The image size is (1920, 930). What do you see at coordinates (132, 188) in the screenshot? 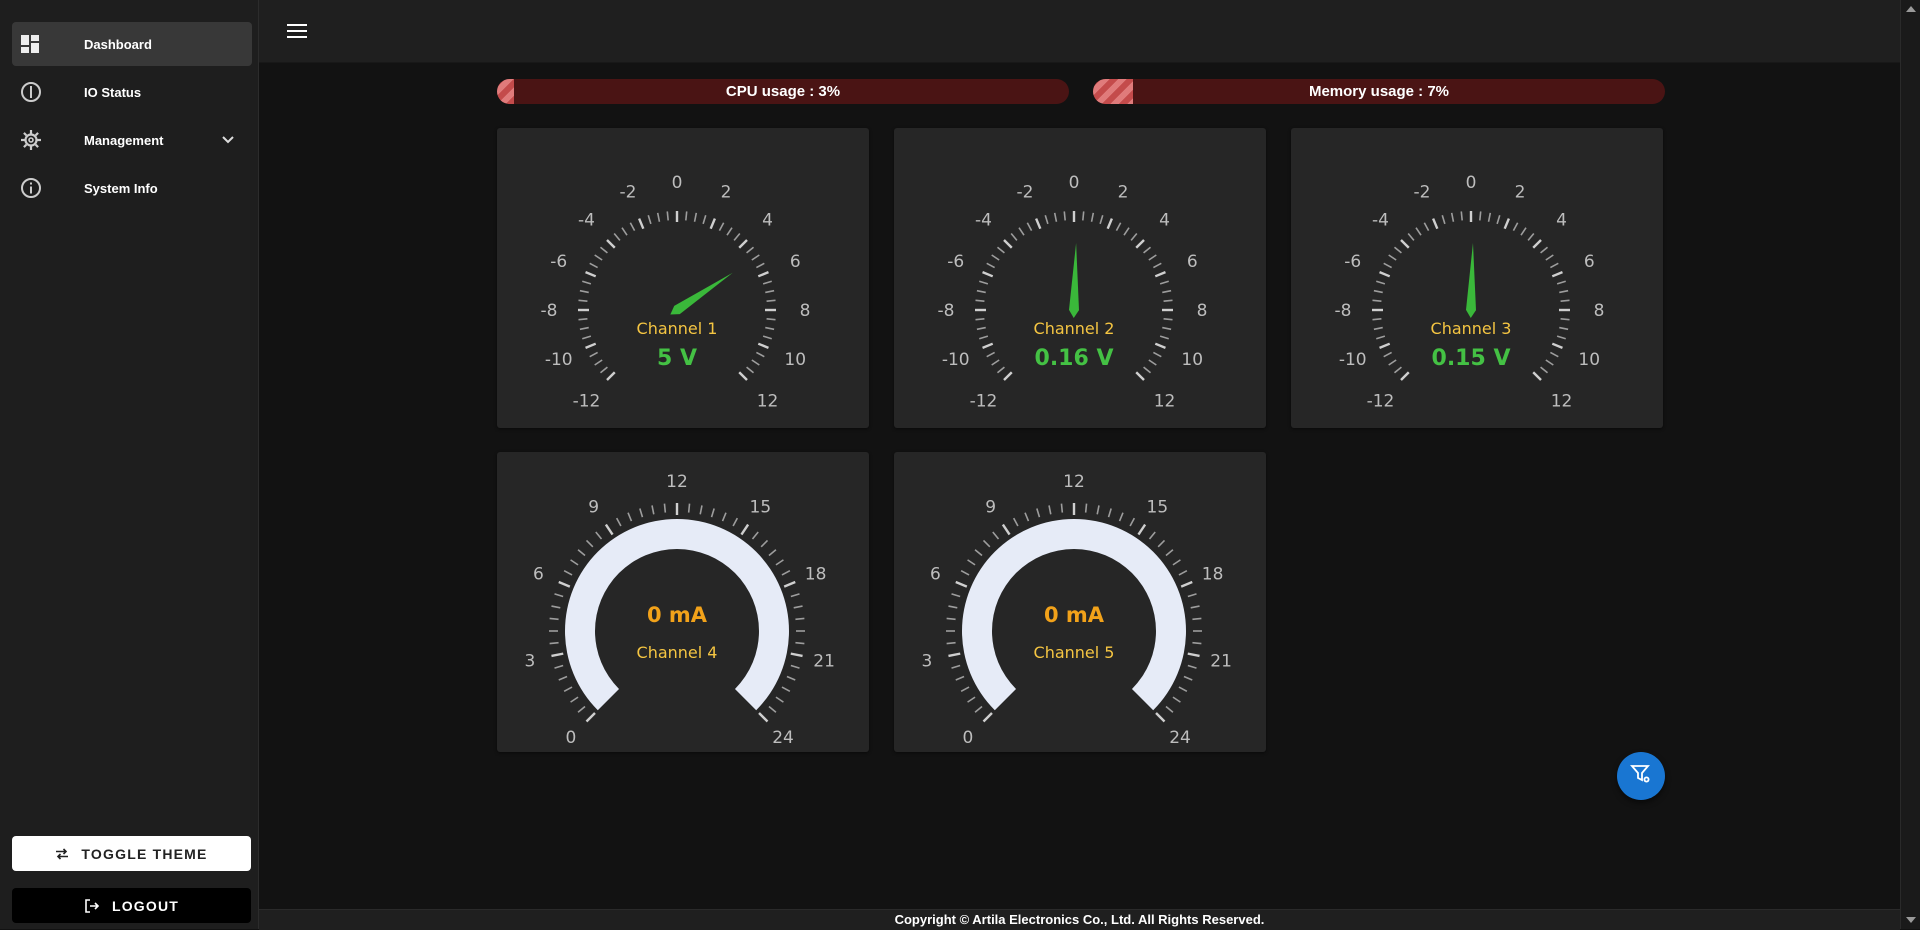
I see `sidebar-item-system-info: System Info` at bounding box center [132, 188].